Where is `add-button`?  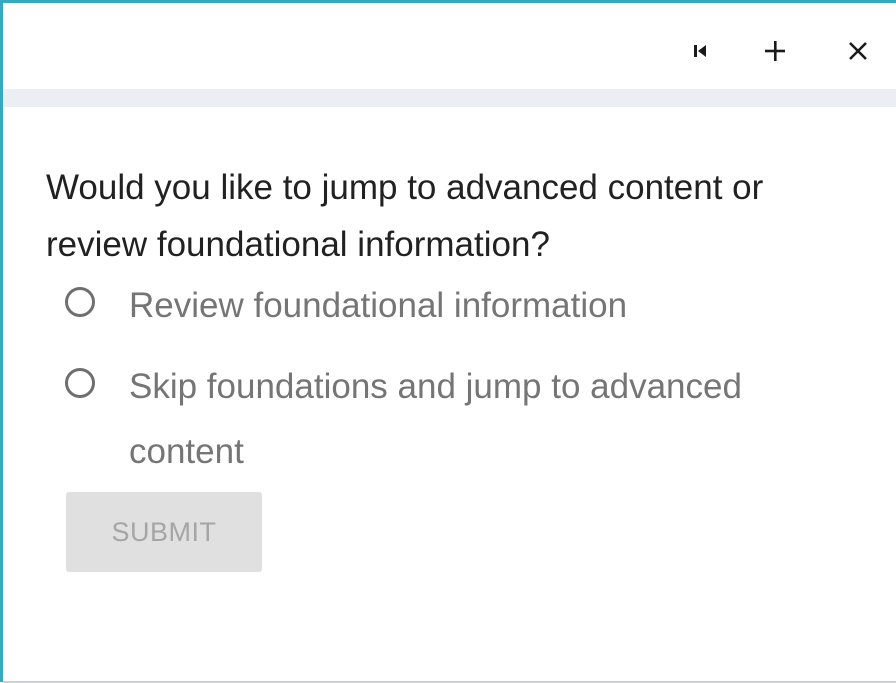
add-button is located at coordinates (775, 51).